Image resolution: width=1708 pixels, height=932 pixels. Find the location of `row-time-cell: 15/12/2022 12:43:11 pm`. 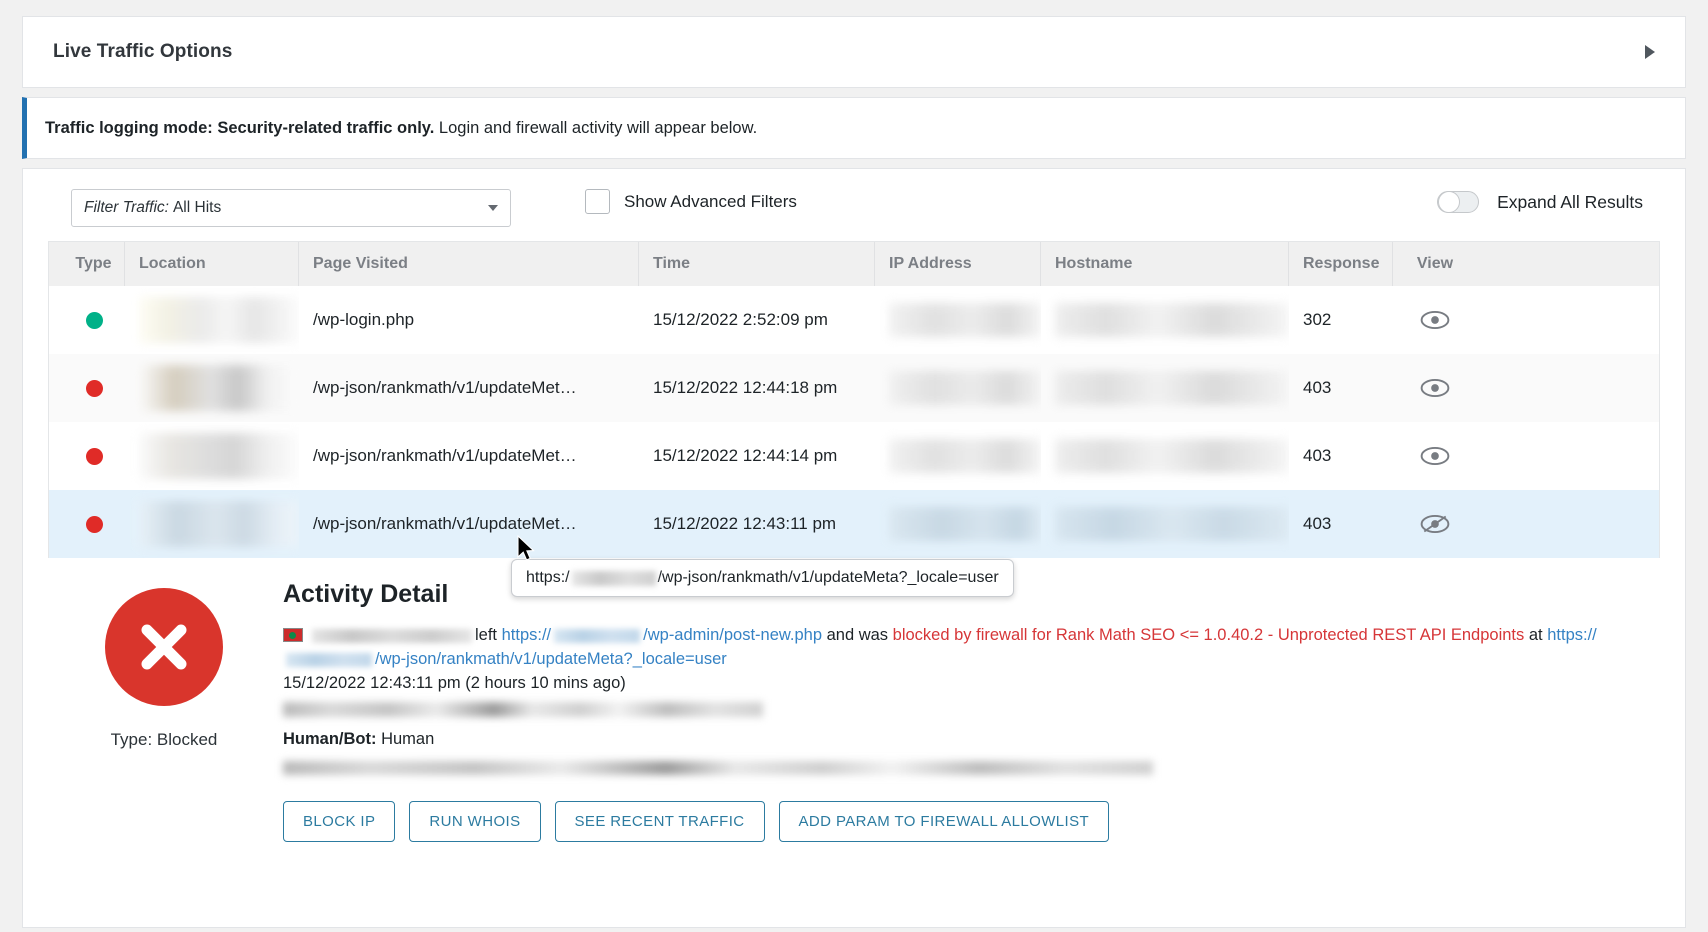

row-time-cell: 15/12/2022 12:43:11 pm is located at coordinates (745, 523).